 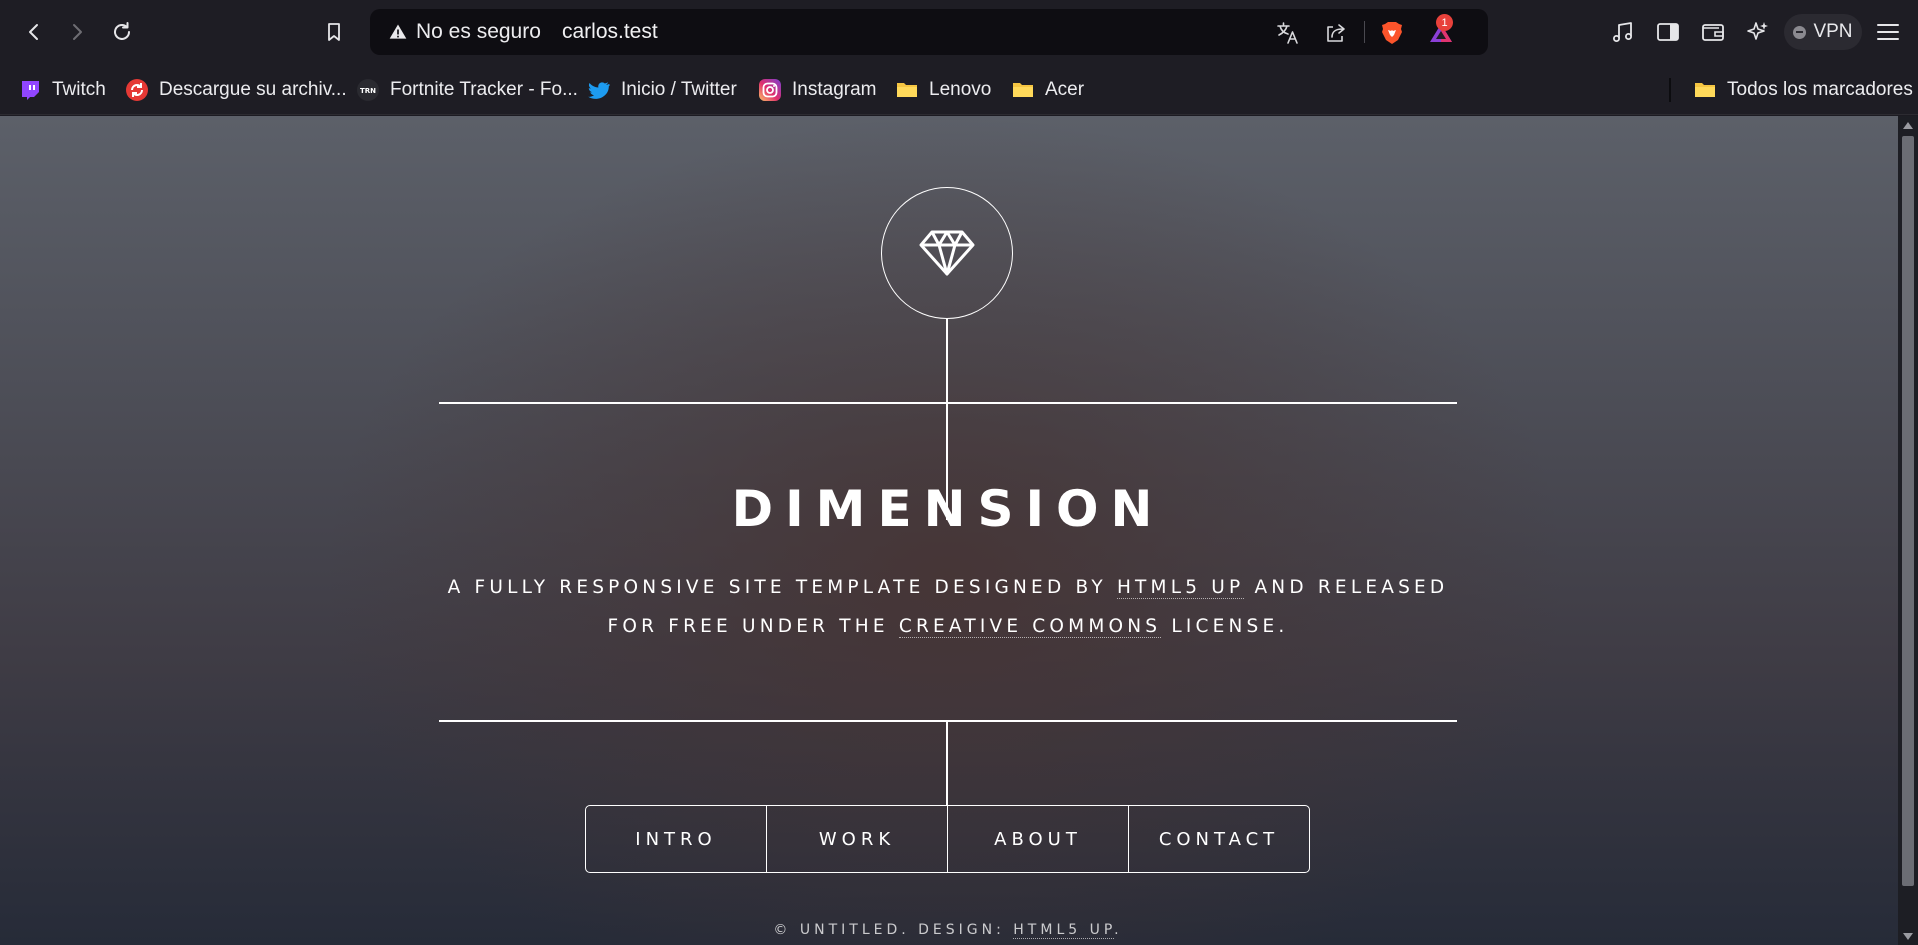 I want to click on bookmark-instagram: Instagram, so click(x=817, y=90).